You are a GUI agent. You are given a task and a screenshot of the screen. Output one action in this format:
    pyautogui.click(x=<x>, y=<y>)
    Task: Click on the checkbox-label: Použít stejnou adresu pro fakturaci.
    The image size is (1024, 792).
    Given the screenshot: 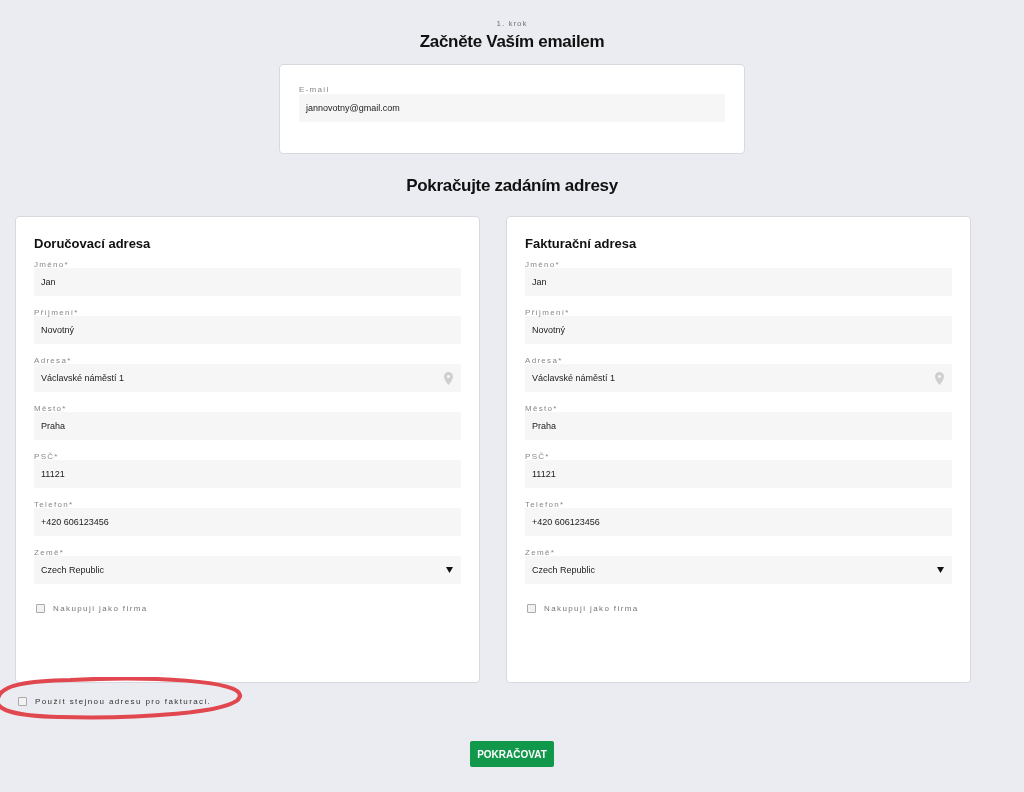 What is the action you would take?
    pyautogui.click(x=123, y=701)
    